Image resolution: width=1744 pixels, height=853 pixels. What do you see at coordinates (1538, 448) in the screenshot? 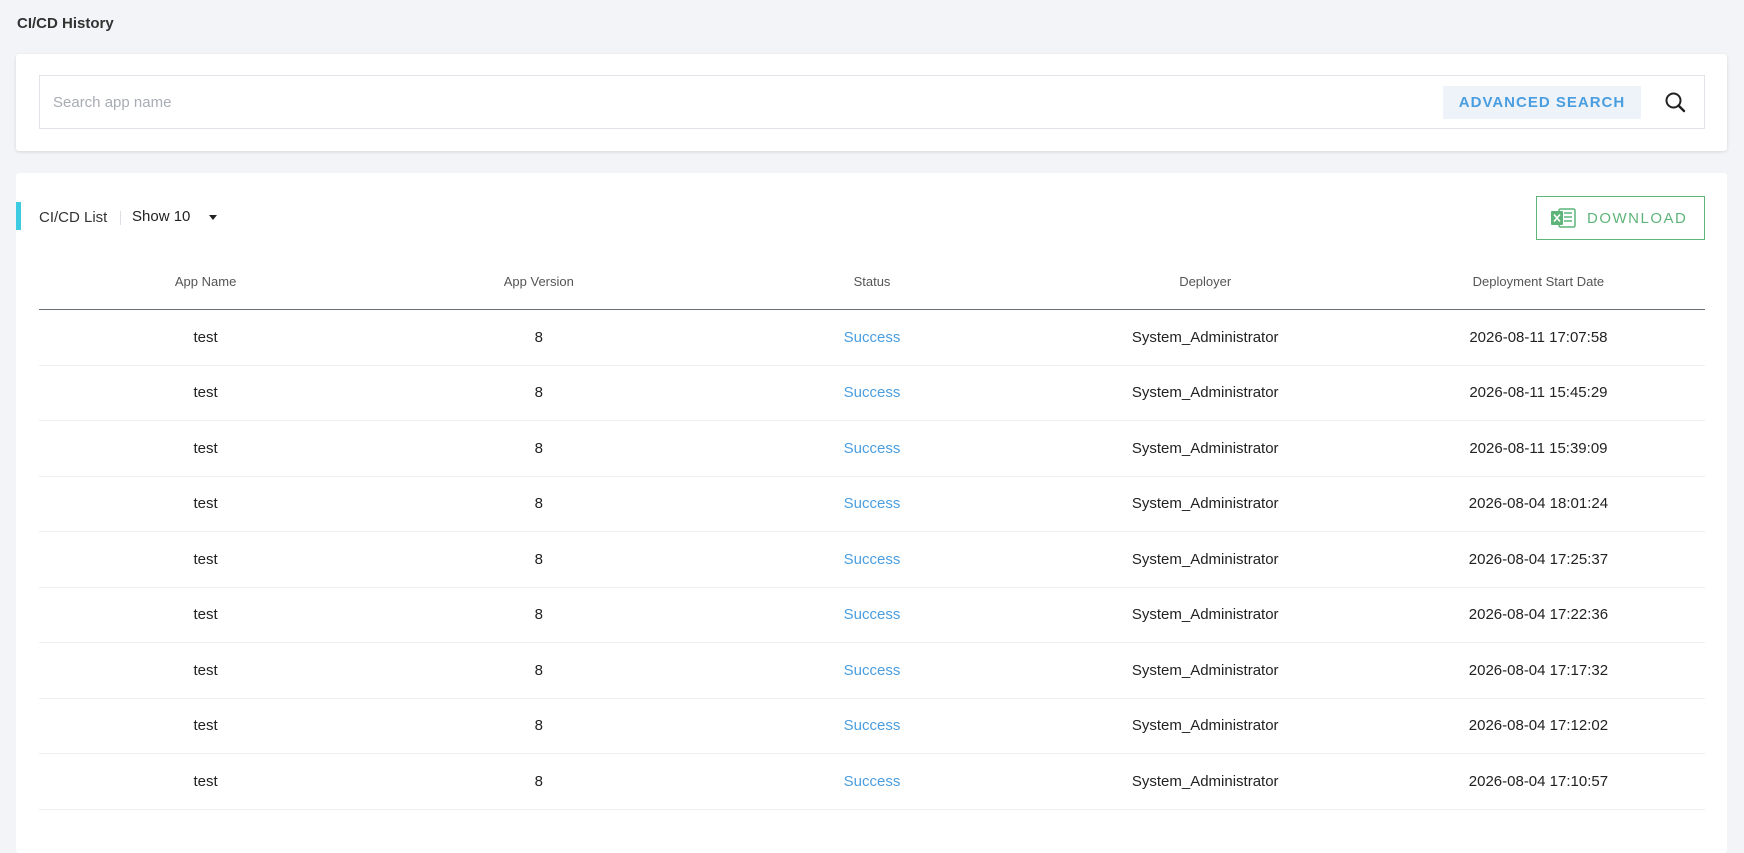
I see `cell-start-date: 2026-08-11 15:39:09` at bounding box center [1538, 448].